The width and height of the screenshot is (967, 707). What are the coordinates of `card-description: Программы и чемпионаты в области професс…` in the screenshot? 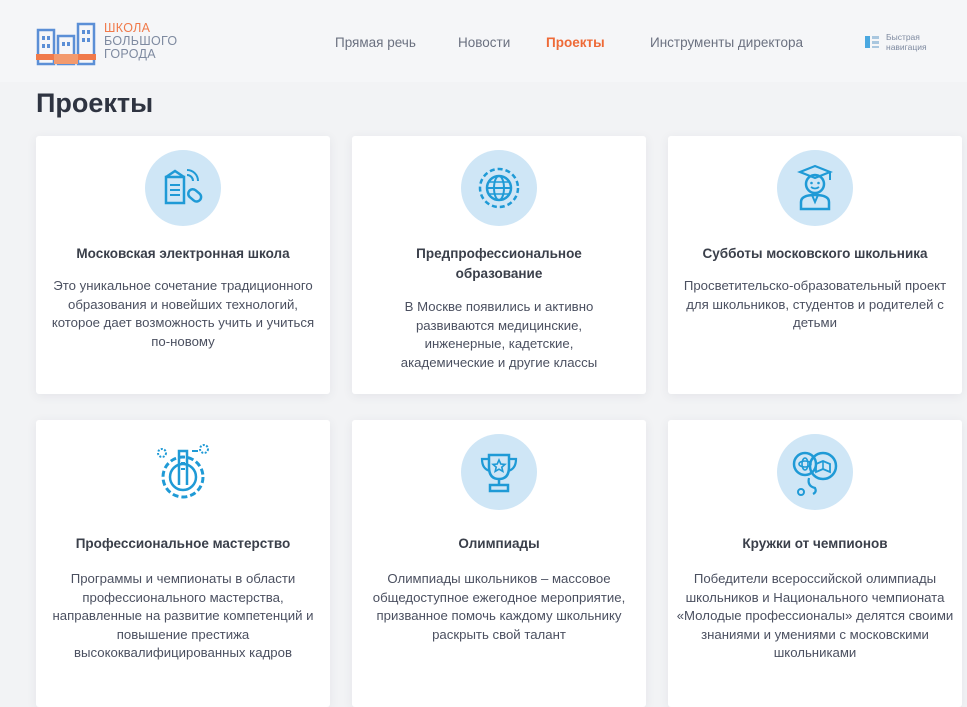 It's located at (183, 615).